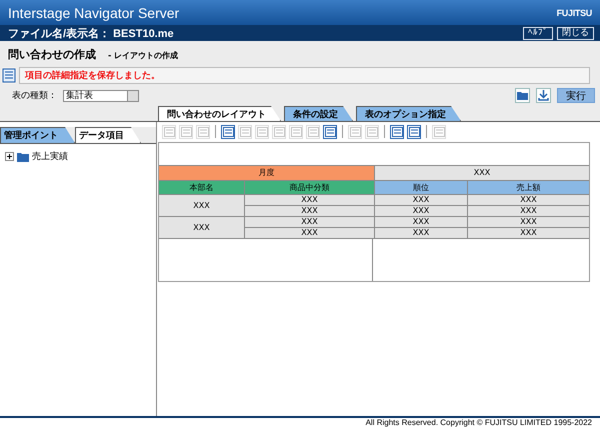 The width and height of the screenshot is (600, 429). What do you see at coordinates (528, 187) in the screenshot?
I see `column-header: 売上額` at bounding box center [528, 187].